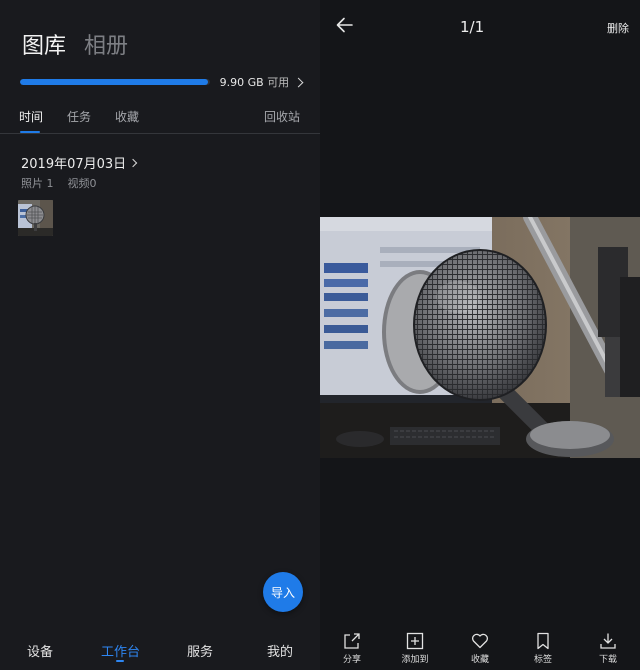 The height and width of the screenshot is (670, 640). What do you see at coordinates (415, 660) in the screenshot?
I see `add-to-label: 添加到` at bounding box center [415, 660].